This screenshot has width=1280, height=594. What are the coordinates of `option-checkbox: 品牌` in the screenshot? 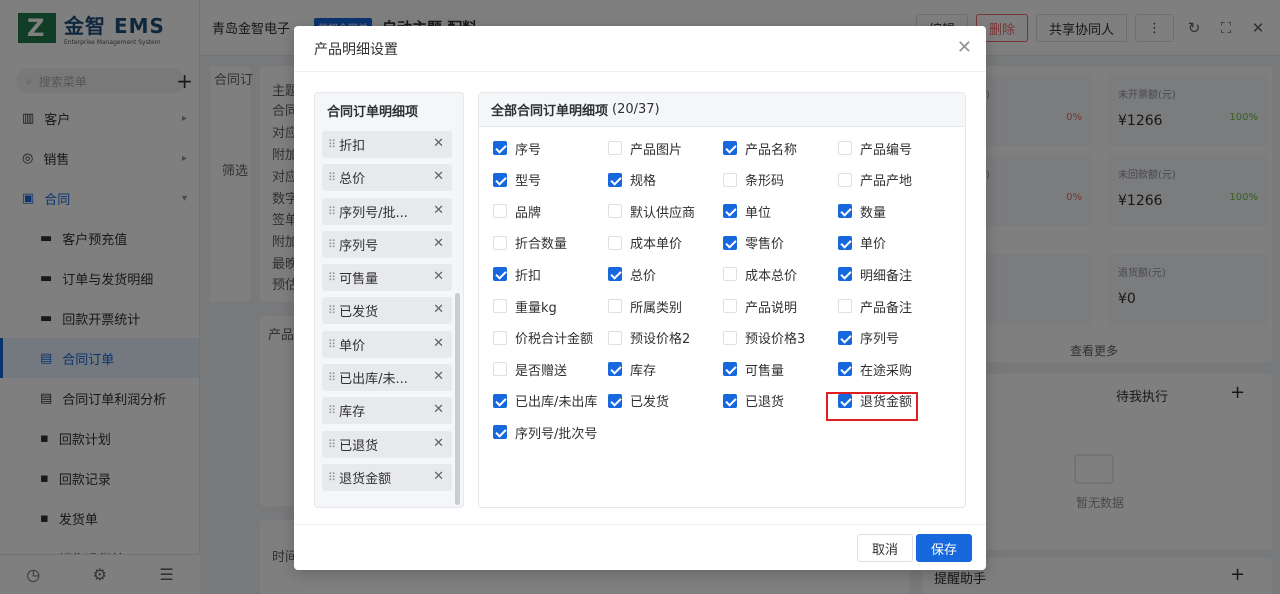 It's located at (517, 211).